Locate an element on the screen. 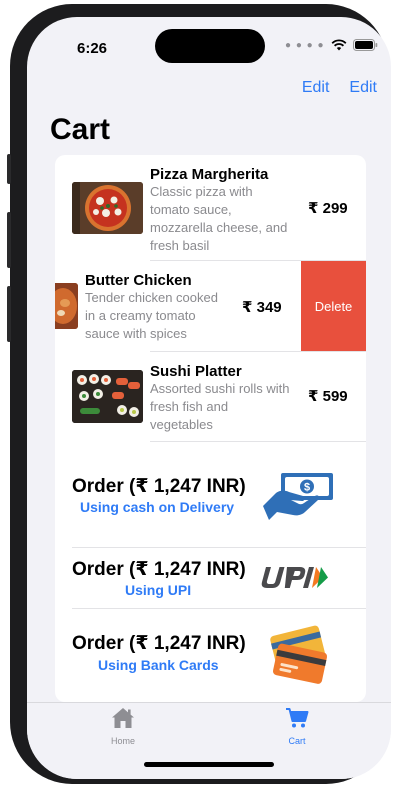 The image size is (400, 788). item-desc-line: fresh fish and is located at coordinates (189, 406).